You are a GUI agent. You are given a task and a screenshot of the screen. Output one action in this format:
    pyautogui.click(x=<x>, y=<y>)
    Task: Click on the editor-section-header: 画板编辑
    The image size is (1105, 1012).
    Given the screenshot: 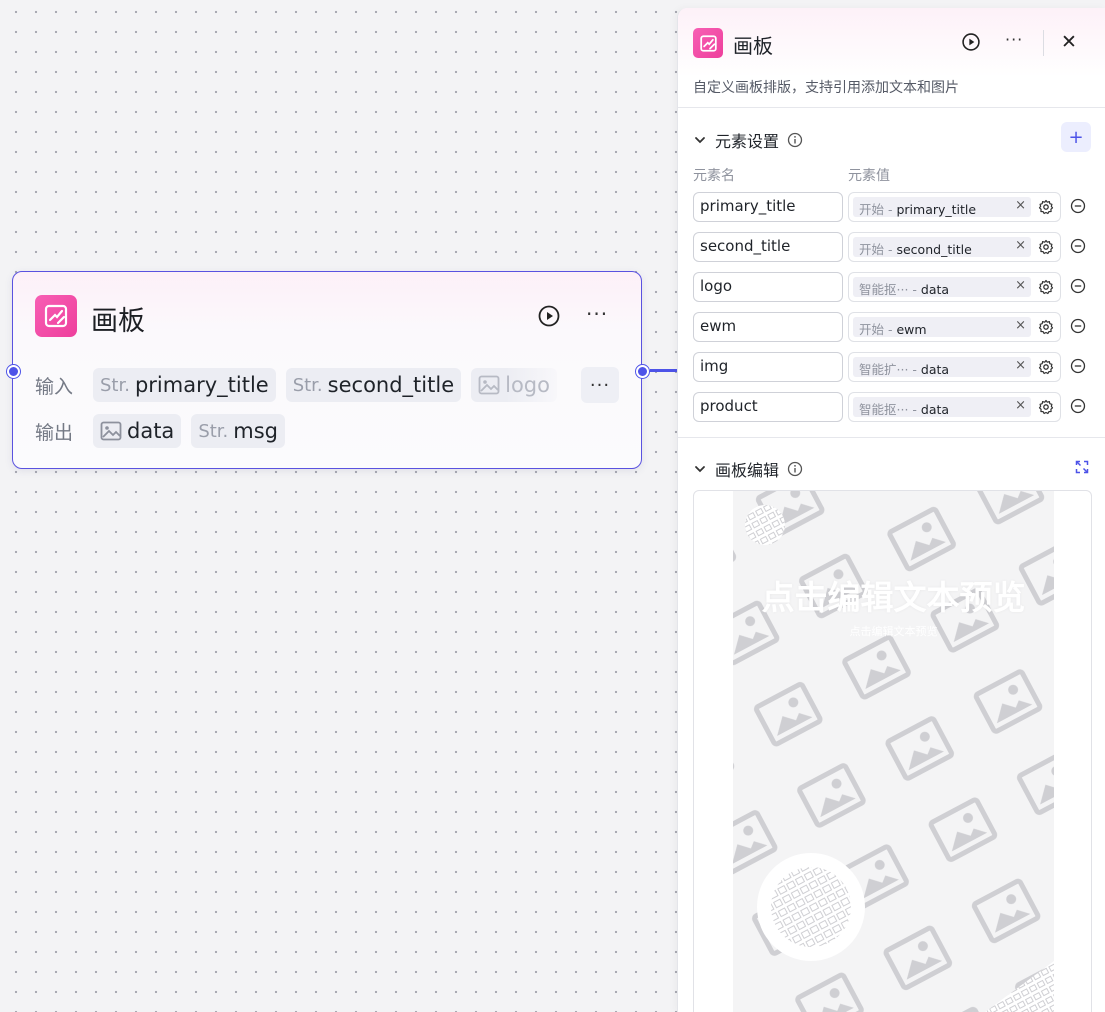 What is the action you would take?
    pyautogui.click(x=748, y=469)
    